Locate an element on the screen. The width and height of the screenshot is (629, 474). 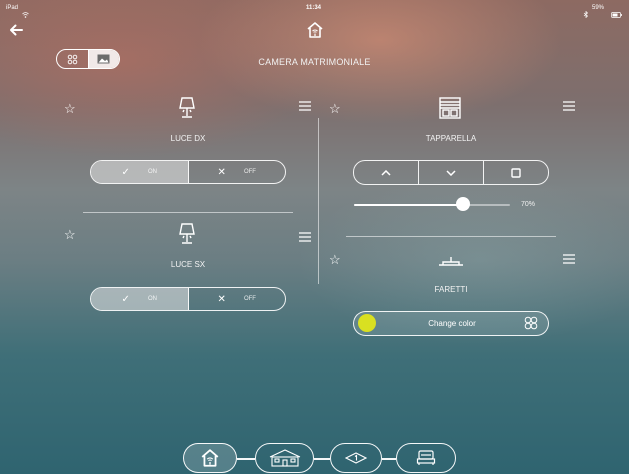
floor-icon is located at coordinates (356, 458).